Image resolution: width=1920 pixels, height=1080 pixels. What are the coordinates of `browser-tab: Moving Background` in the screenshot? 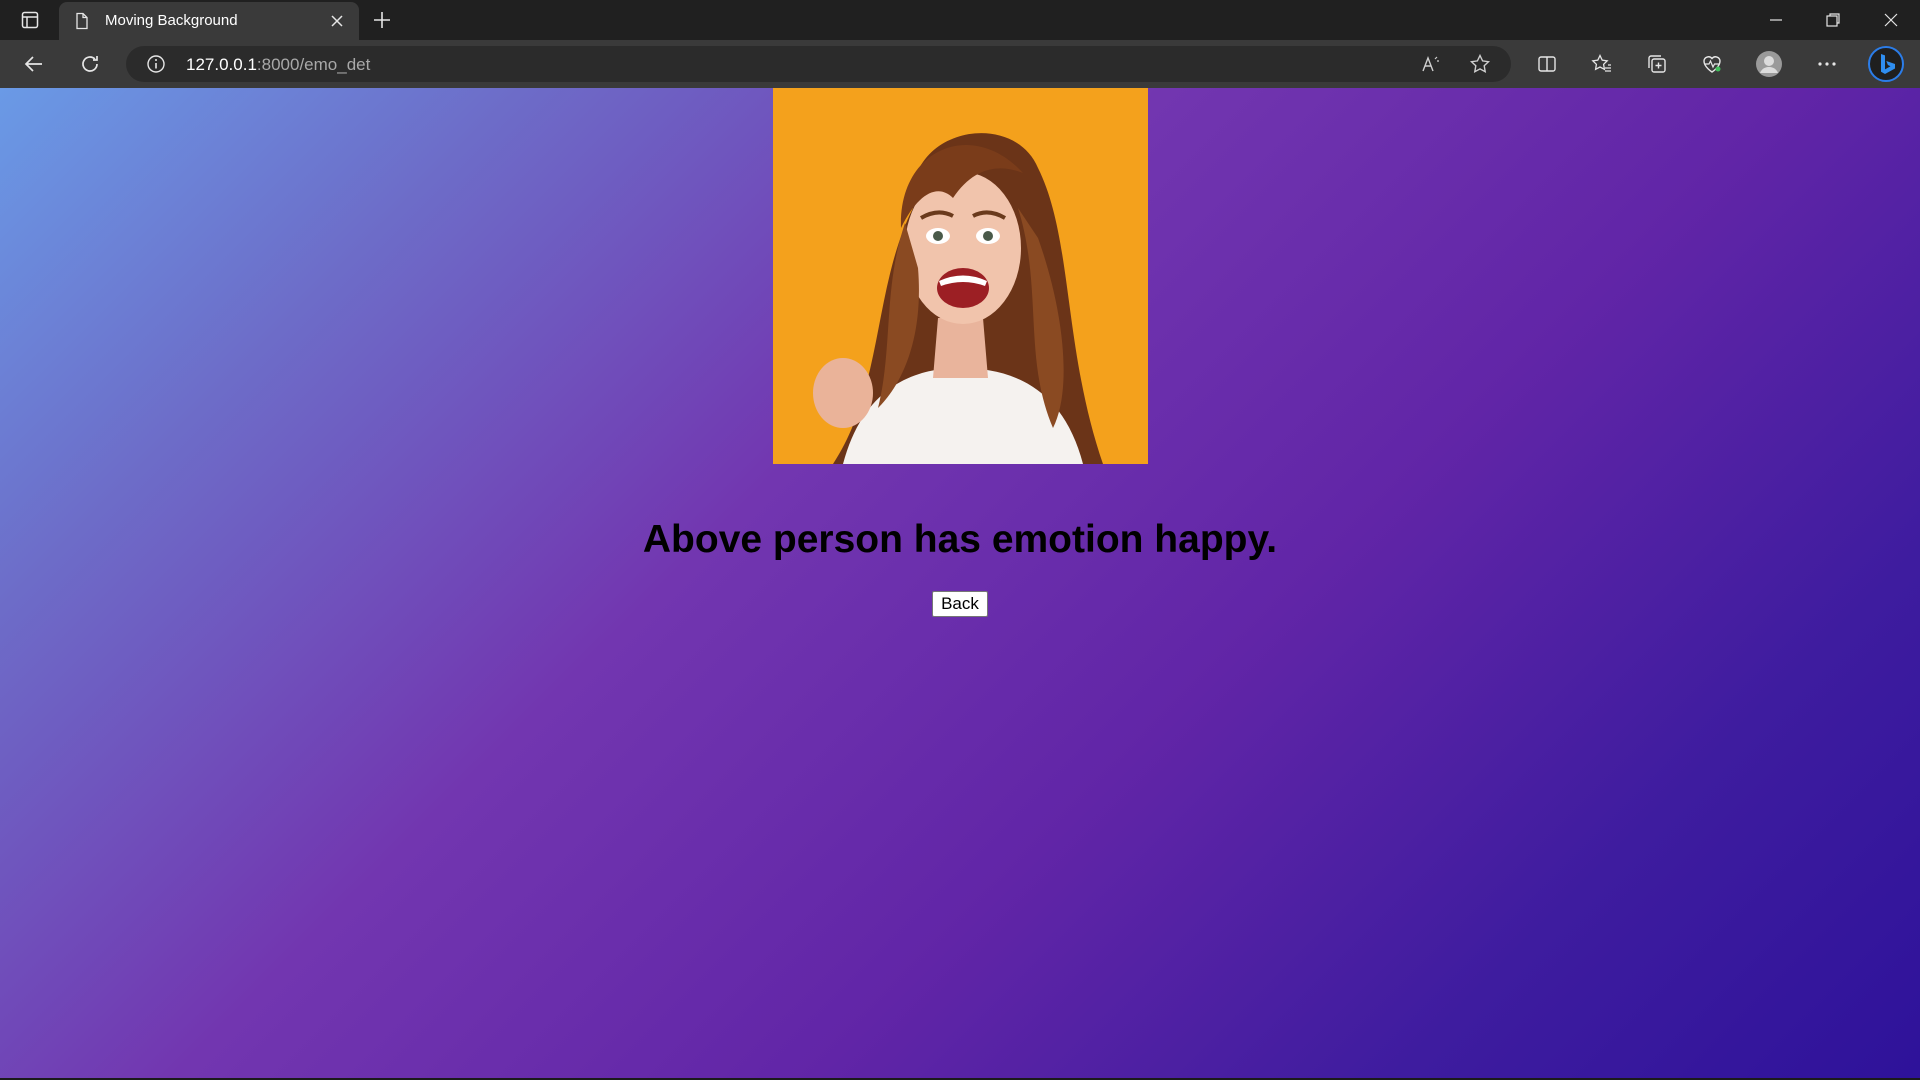 It's located at (209, 21).